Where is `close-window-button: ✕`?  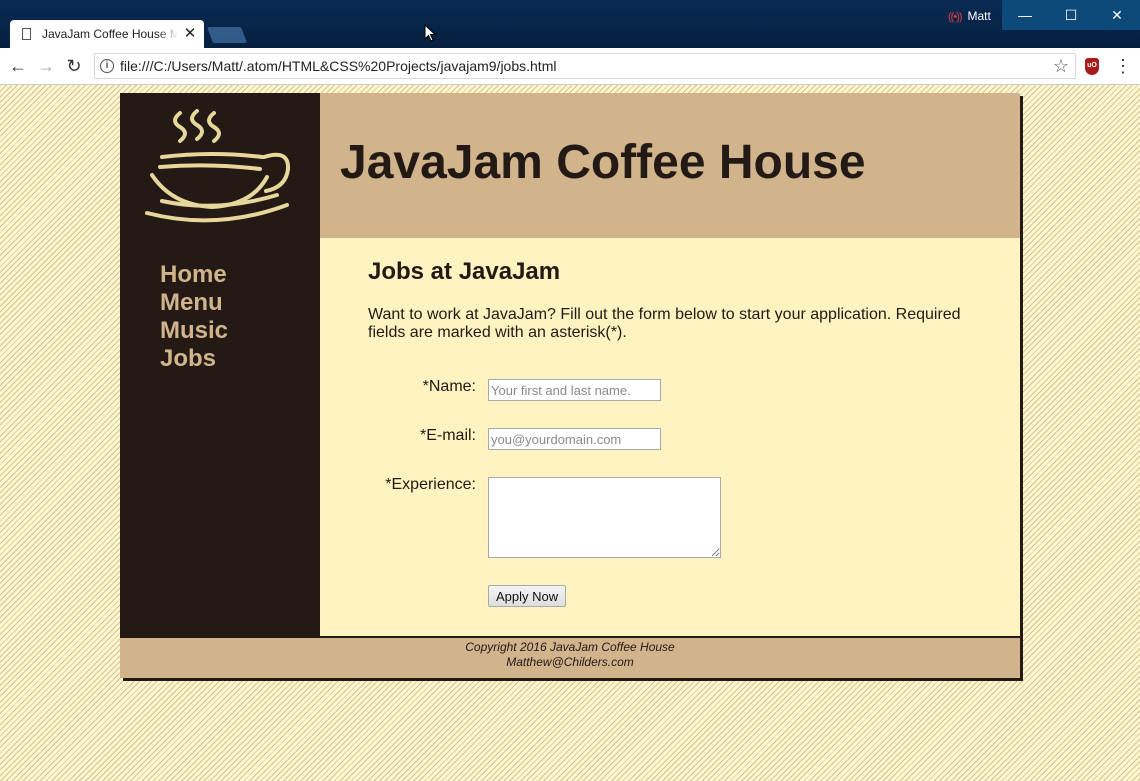 close-window-button: ✕ is located at coordinates (1117, 15).